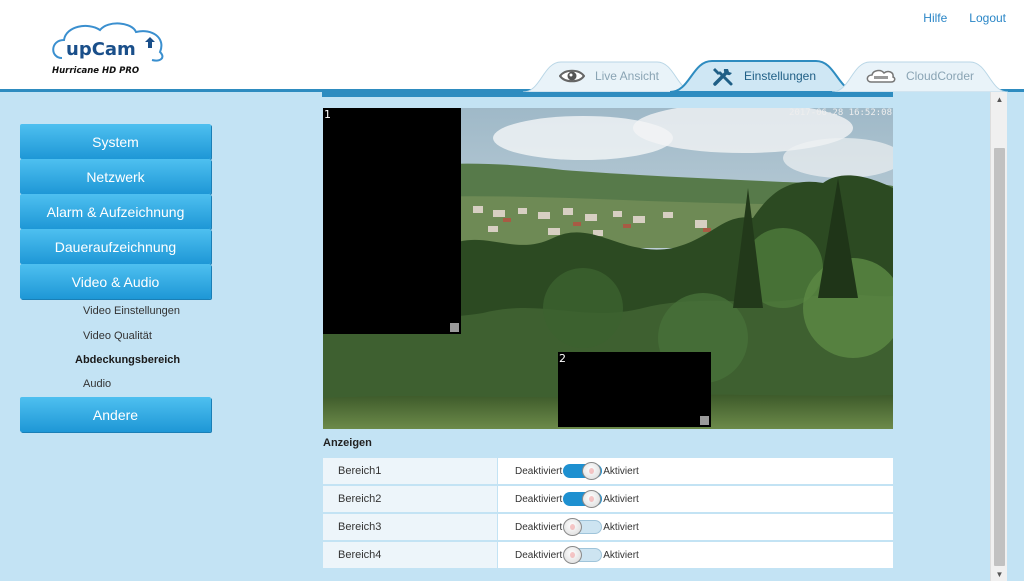 This screenshot has height=581, width=1024. I want to click on top-links: Hilfe Logout, so click(964, 18).